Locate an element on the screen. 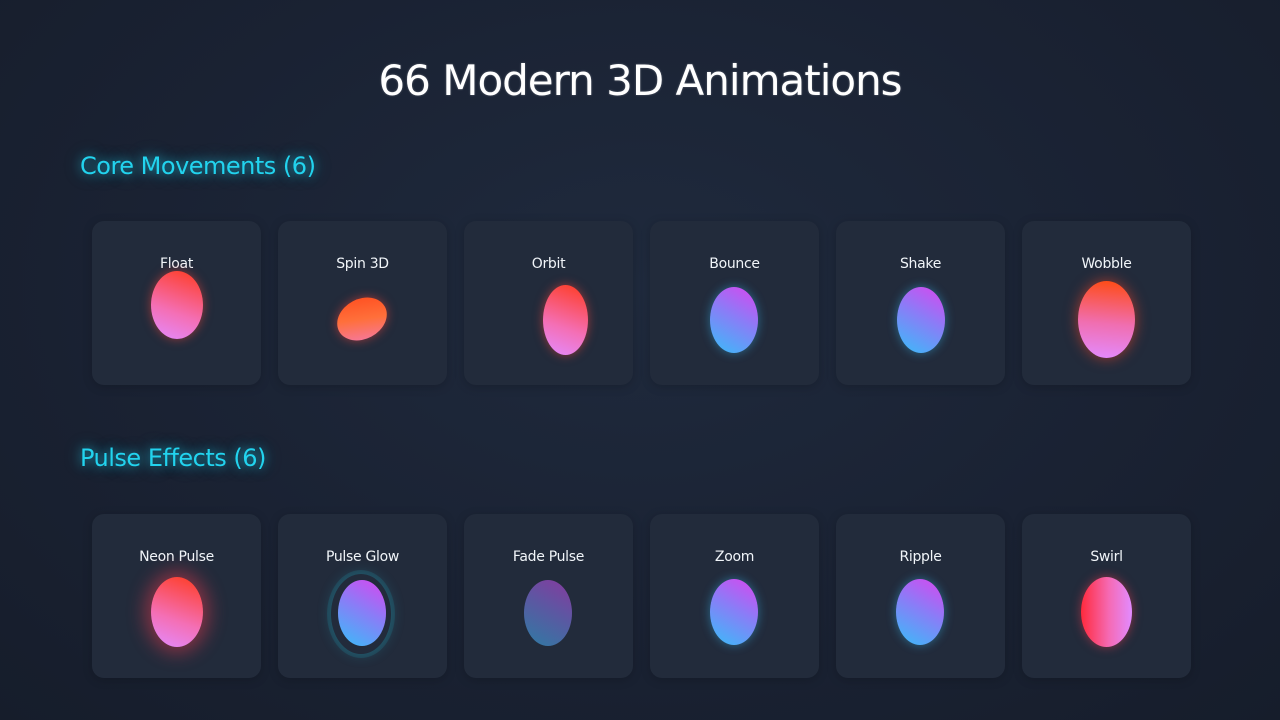 The image size is (1280, 720). card-label: Neon Pulse is located at coordinates (176, 557).